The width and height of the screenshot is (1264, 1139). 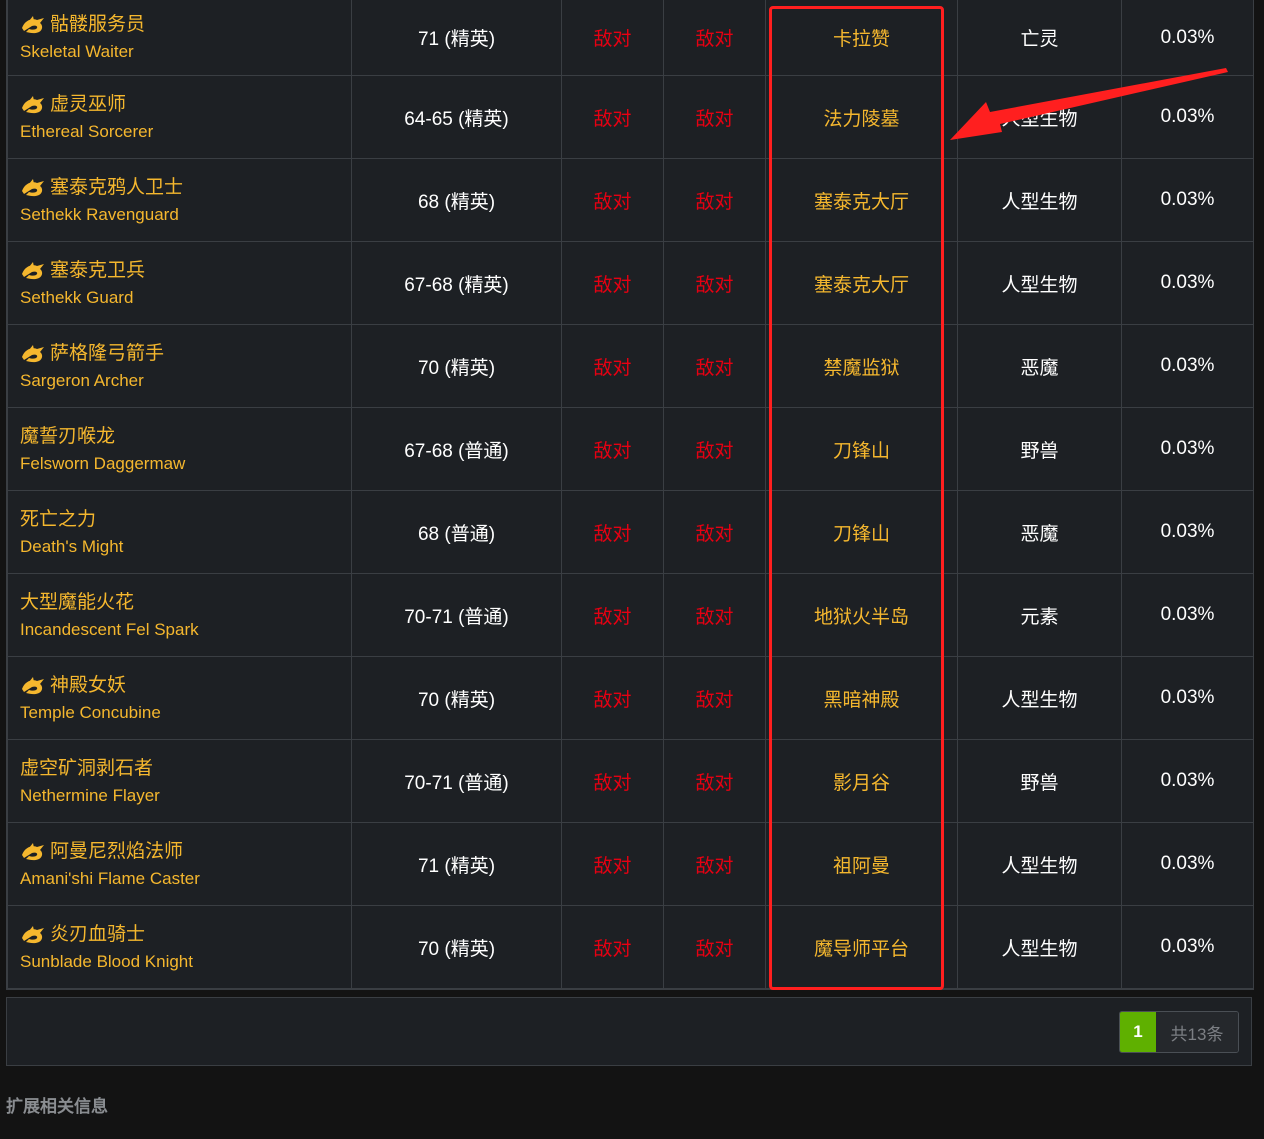 What do you see at coordinates (86, 769) in the screenshot?
I see `npc-name-zh: 虚空矿洞剥石者` at bounding box center [86, 769].